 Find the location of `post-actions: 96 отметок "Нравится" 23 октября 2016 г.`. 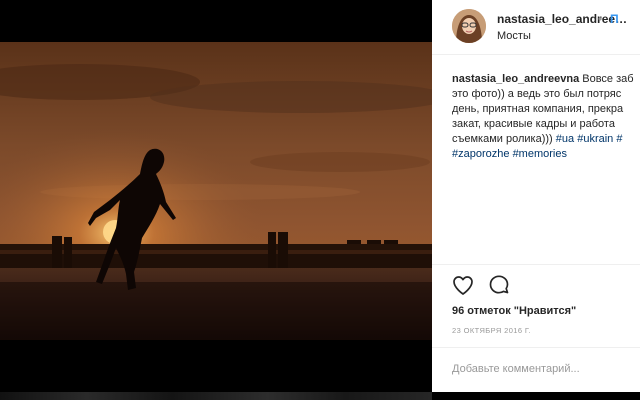

post-actions: 96 отметок "Нравится" 23 октября 2016 г. is located at coordinates (536, 299).